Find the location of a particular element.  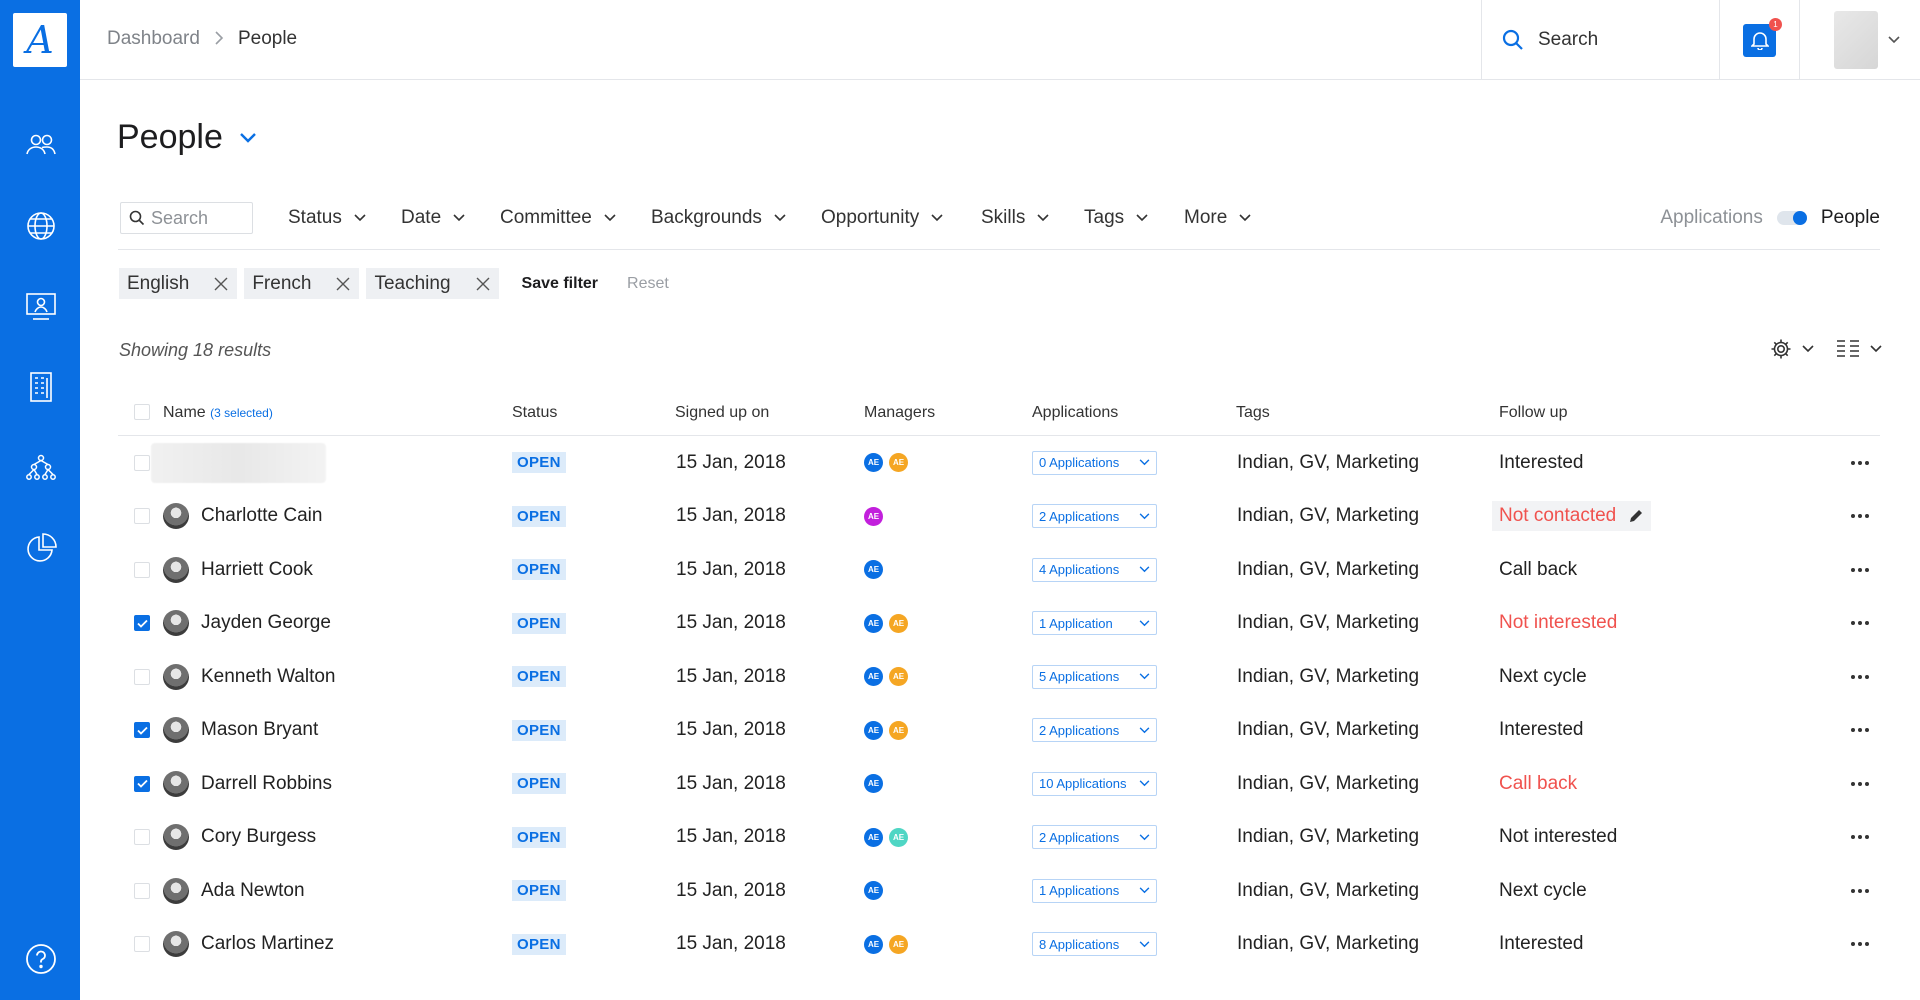

person-name-cell: Kenneth Walton is located at coordinates (249, 677).